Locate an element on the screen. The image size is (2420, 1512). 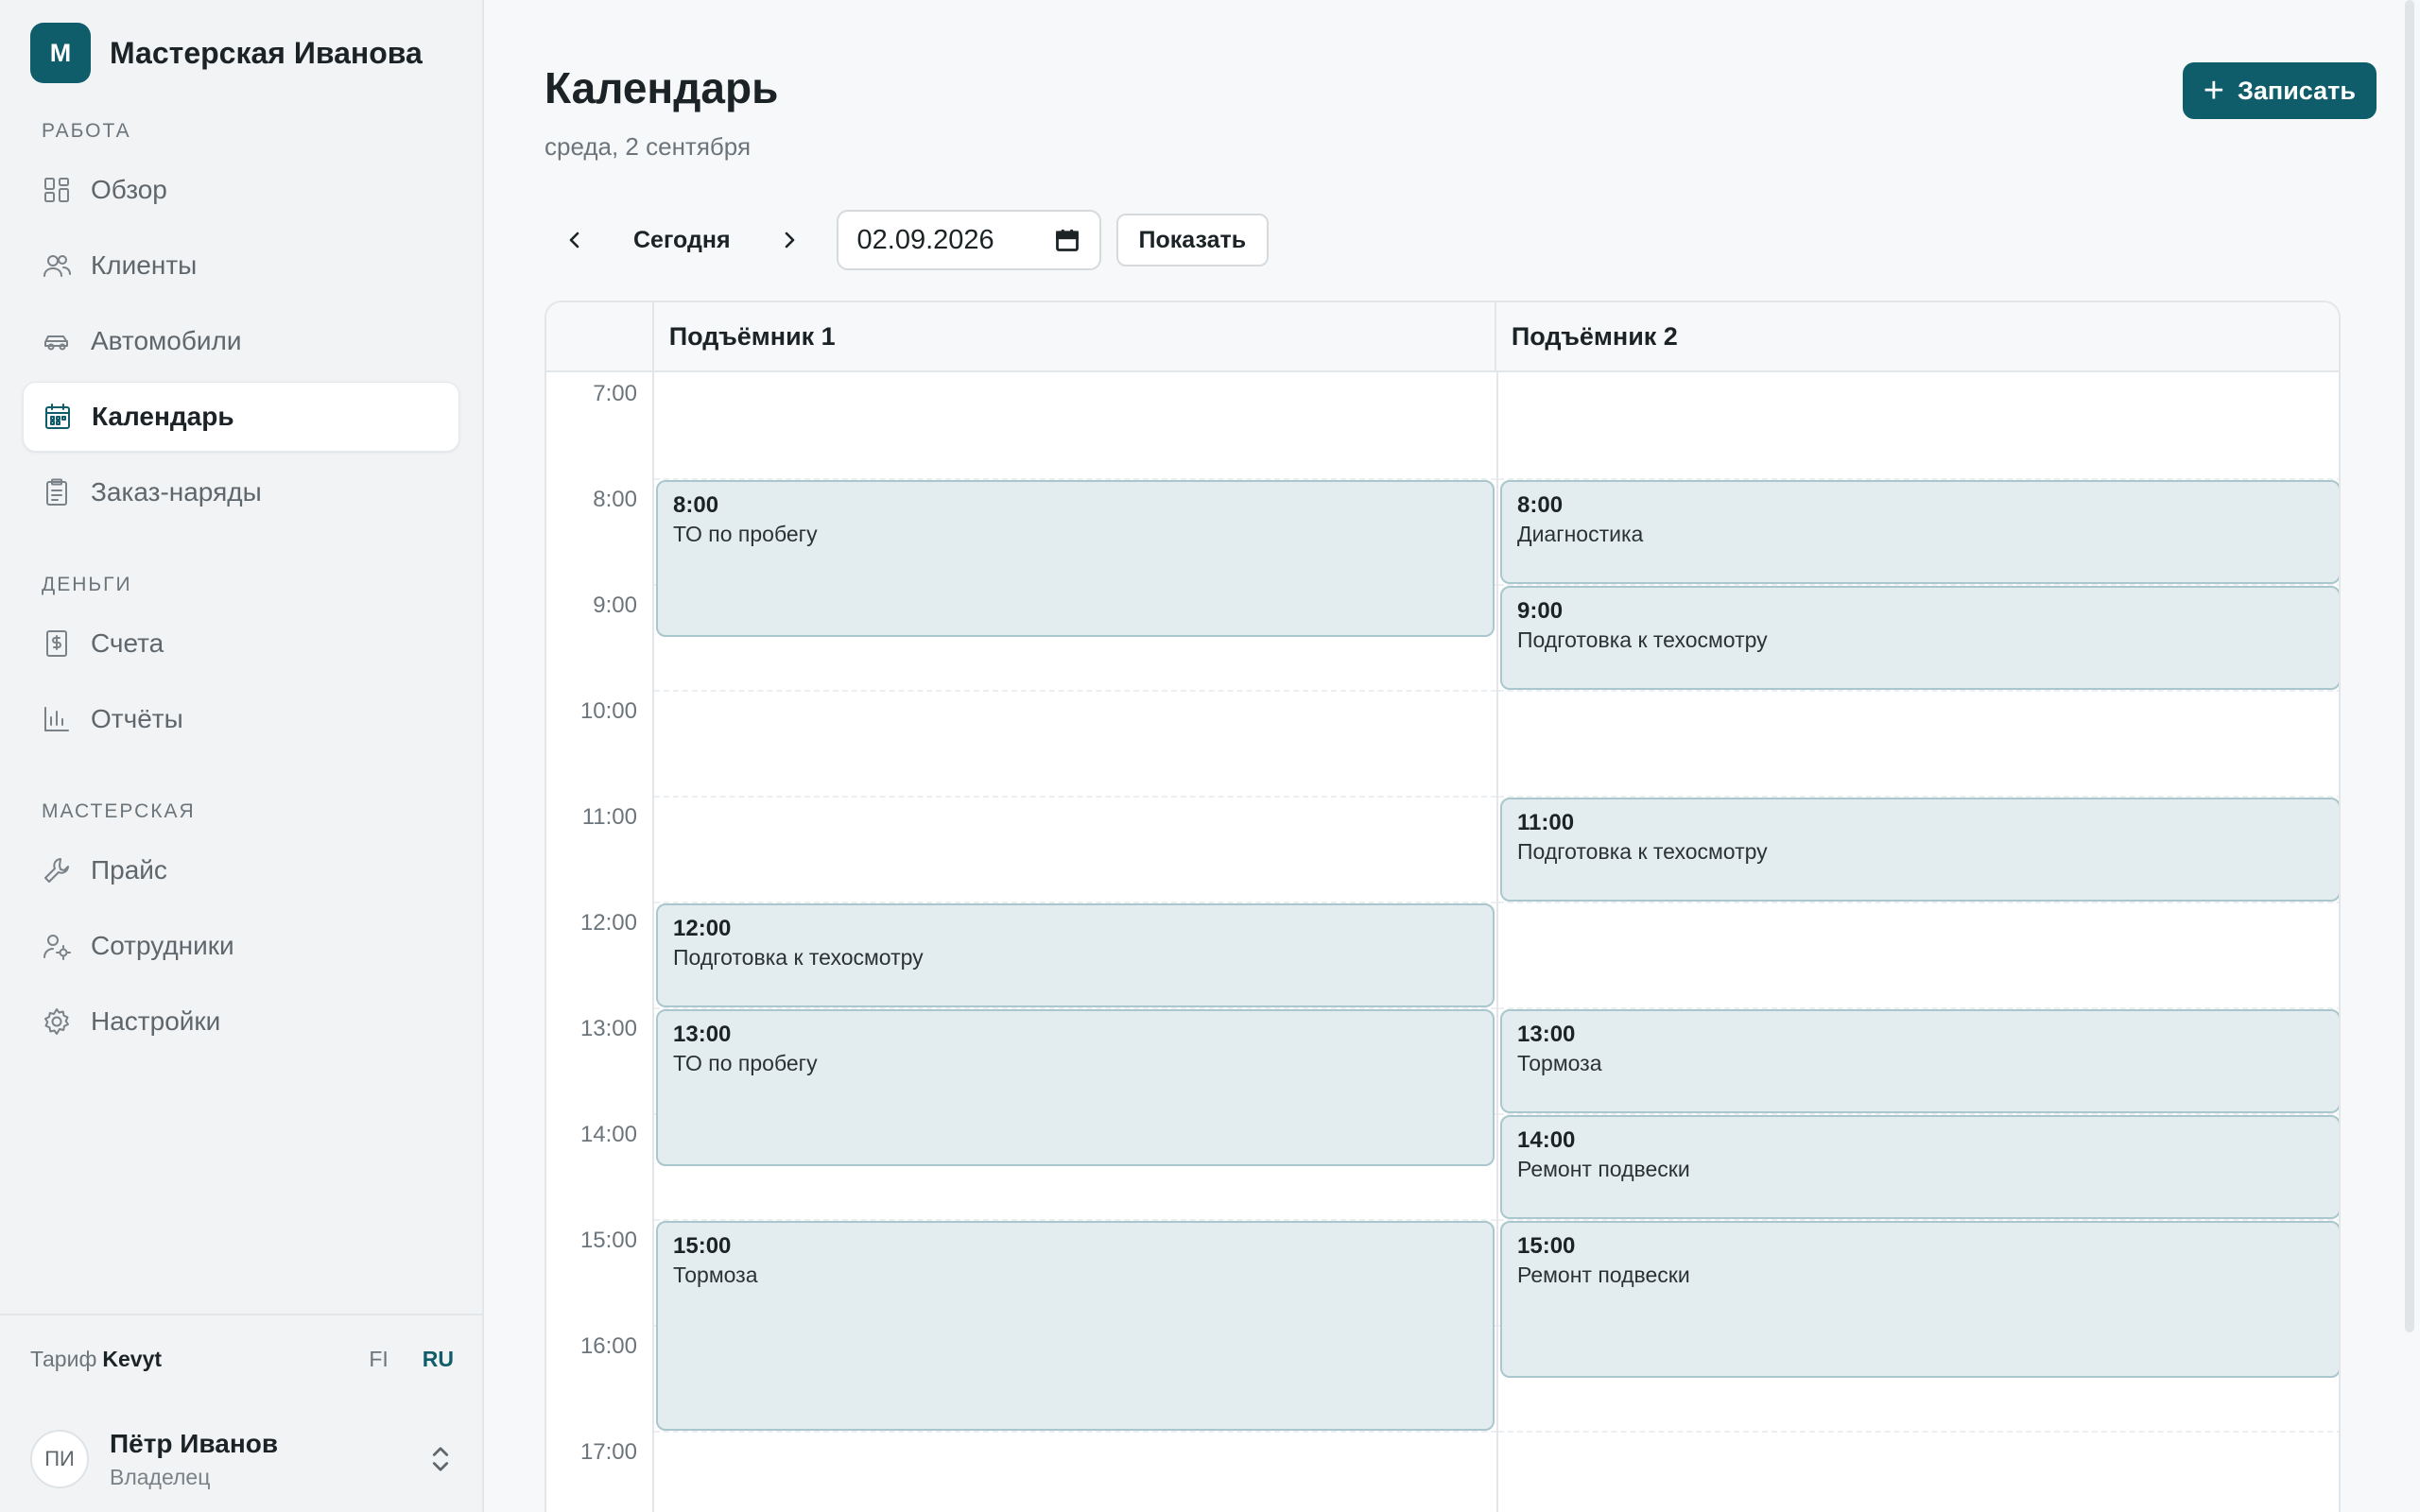
appointment-block: 15:00 Тормоза is located at coordinates (1075, 1326).